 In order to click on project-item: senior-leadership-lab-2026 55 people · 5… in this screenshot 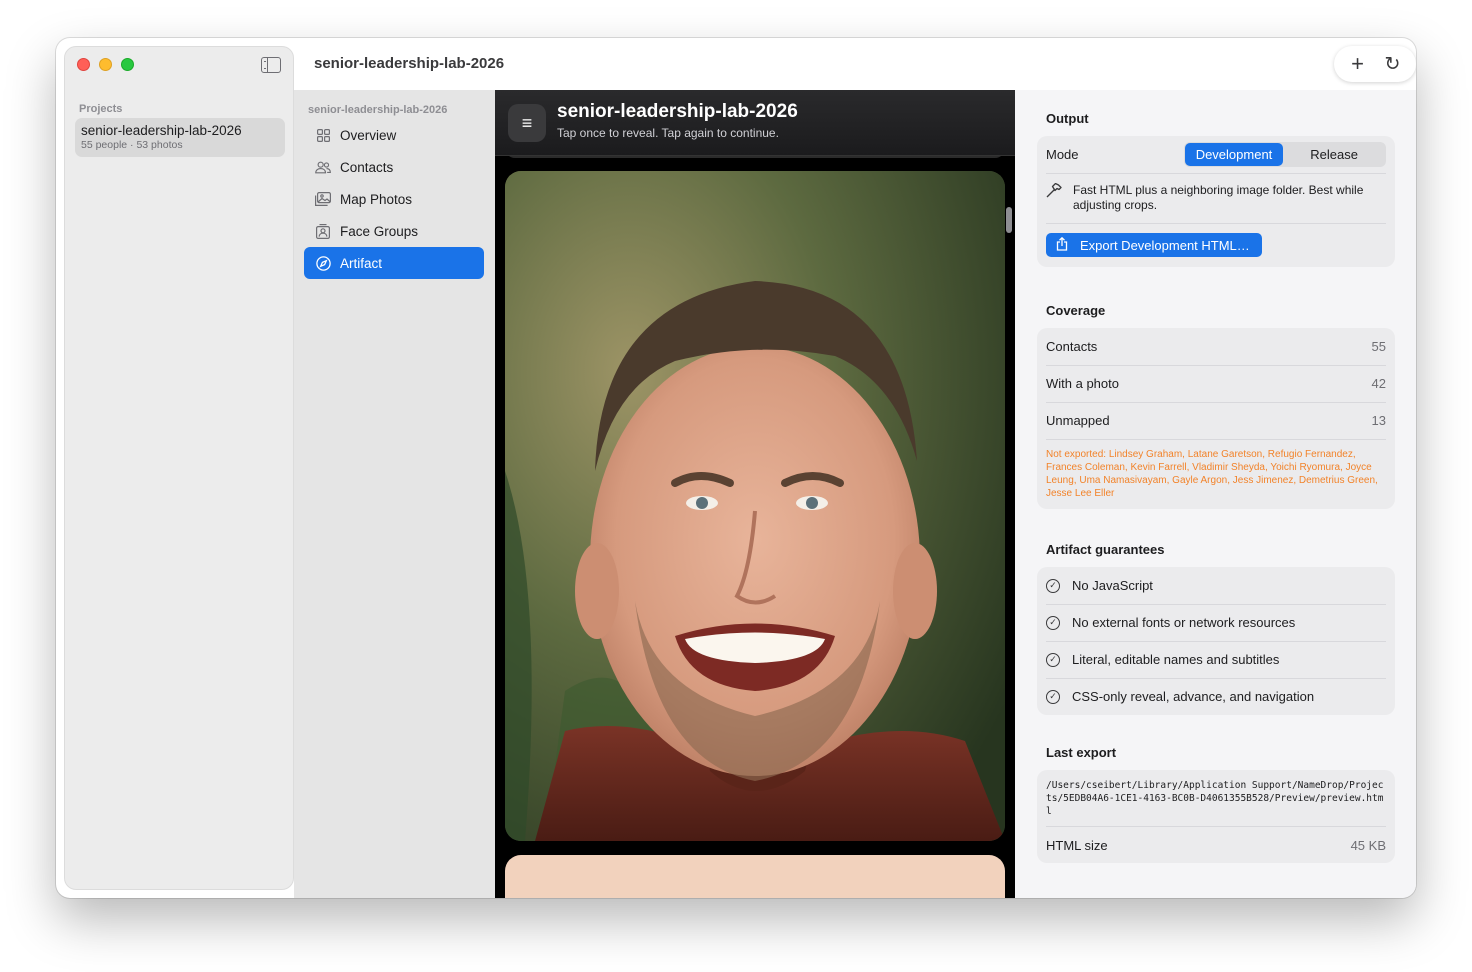, I will do `click(180, 137)`.